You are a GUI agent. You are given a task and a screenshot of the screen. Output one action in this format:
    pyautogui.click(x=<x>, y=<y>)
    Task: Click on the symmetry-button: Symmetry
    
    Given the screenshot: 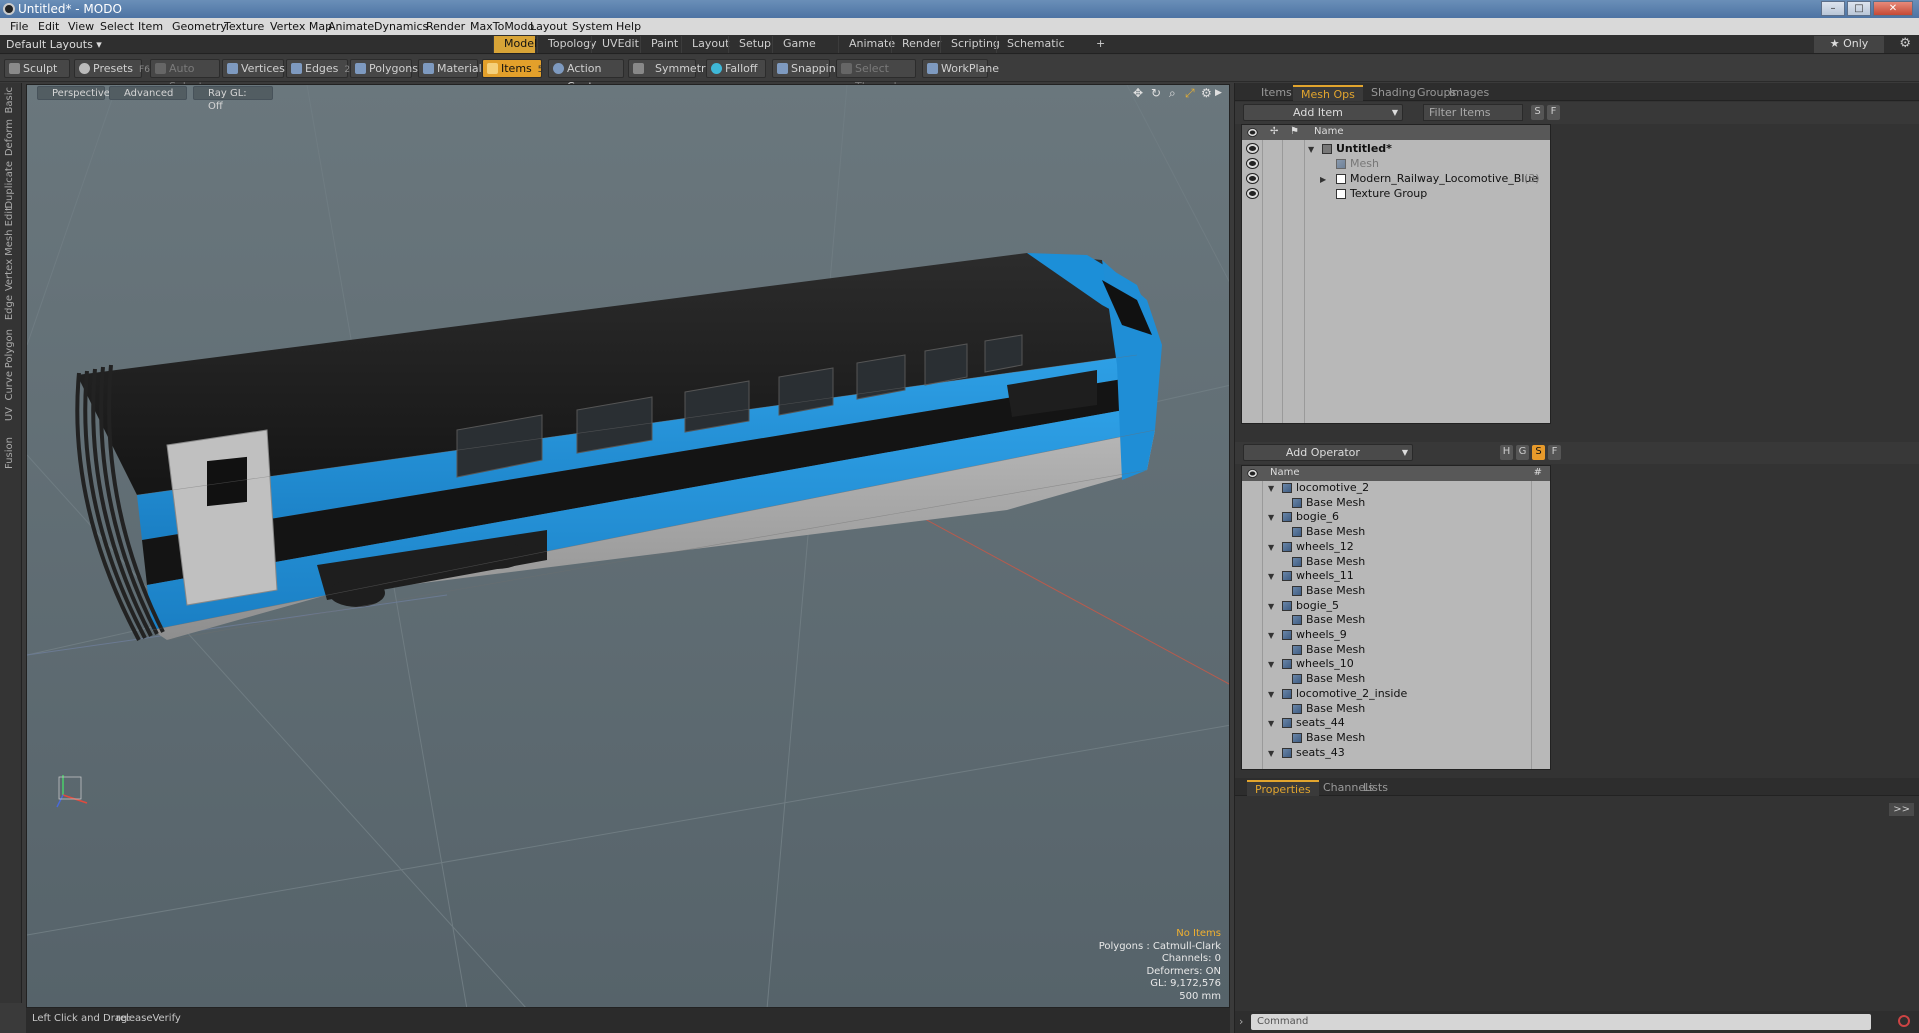 What is the action you would take?
    pyautogui.click(x=670, y=68)
    